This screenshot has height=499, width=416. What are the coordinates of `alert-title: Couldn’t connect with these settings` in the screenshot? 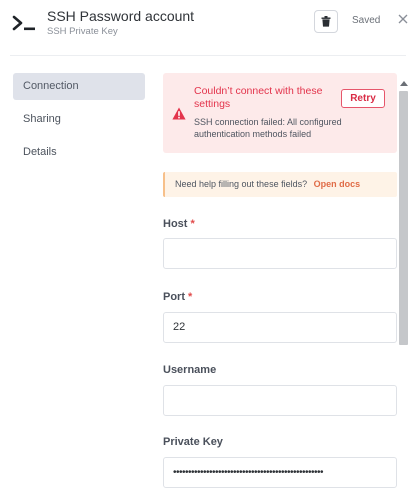 It's located at (258, 97).